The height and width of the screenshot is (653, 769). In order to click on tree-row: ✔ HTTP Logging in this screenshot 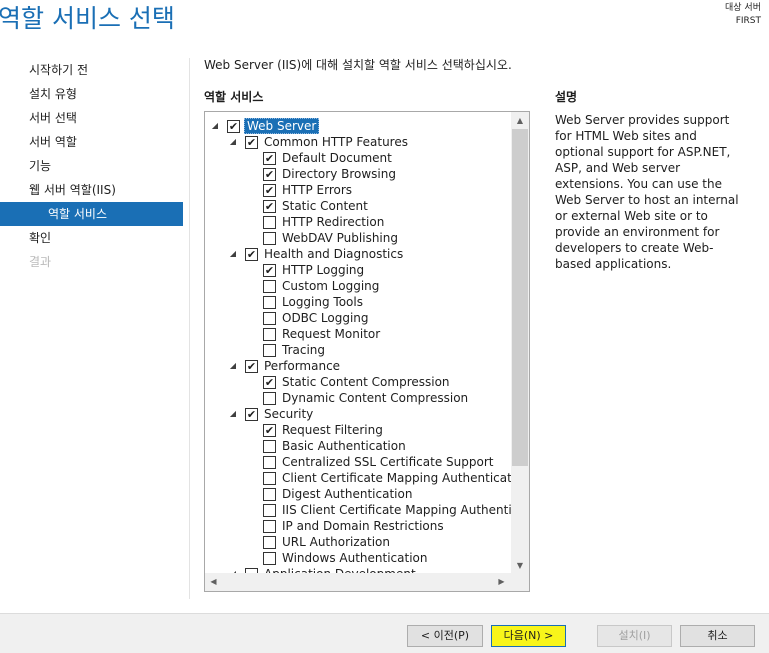, I will do `click(358, 270)`.